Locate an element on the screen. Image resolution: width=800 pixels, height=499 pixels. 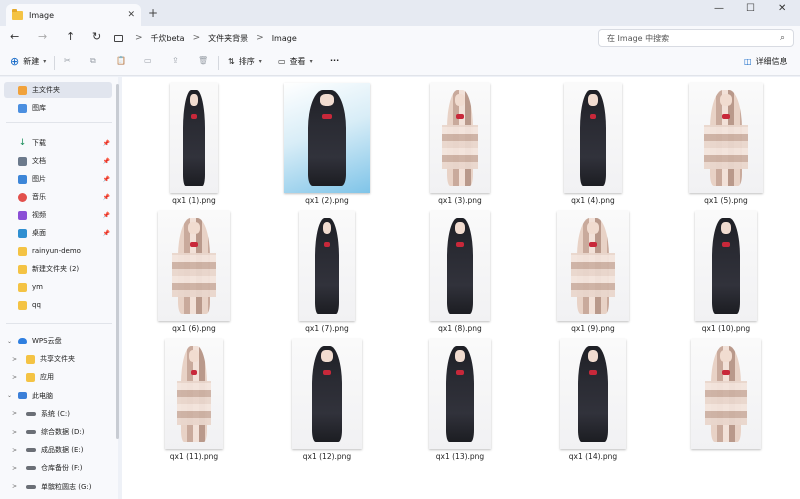
tab-image: Image ✕ is located at coordinates (73, 15).